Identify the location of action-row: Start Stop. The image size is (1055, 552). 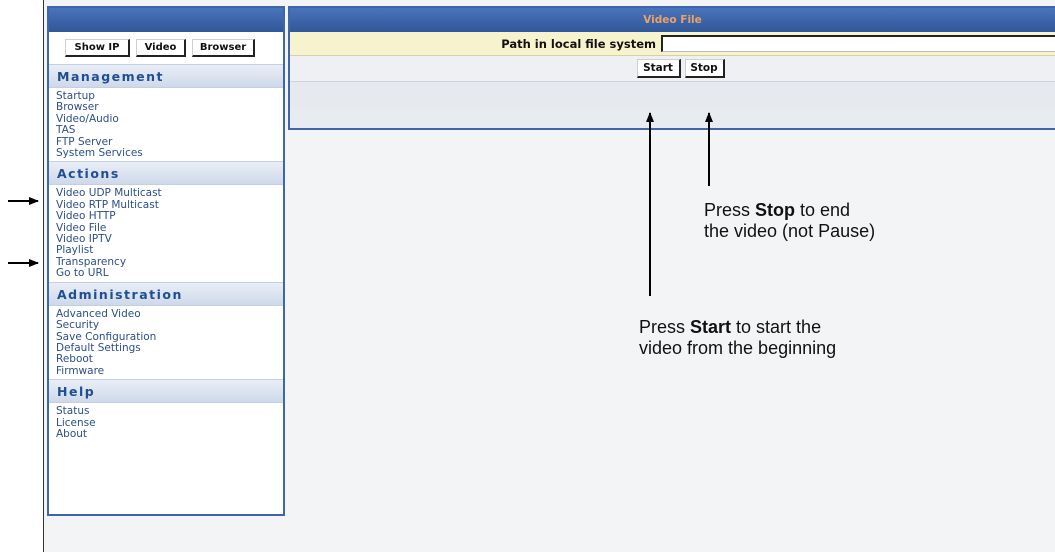
(672, 69).